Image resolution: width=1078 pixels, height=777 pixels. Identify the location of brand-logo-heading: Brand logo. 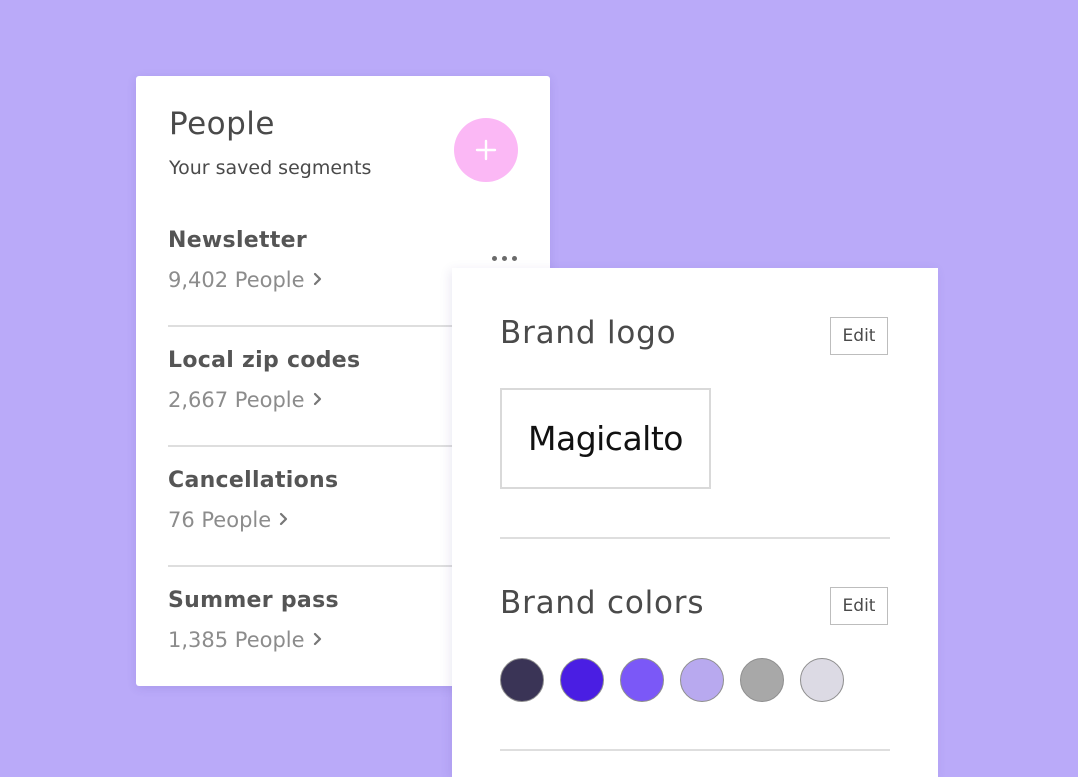
(588, 333).